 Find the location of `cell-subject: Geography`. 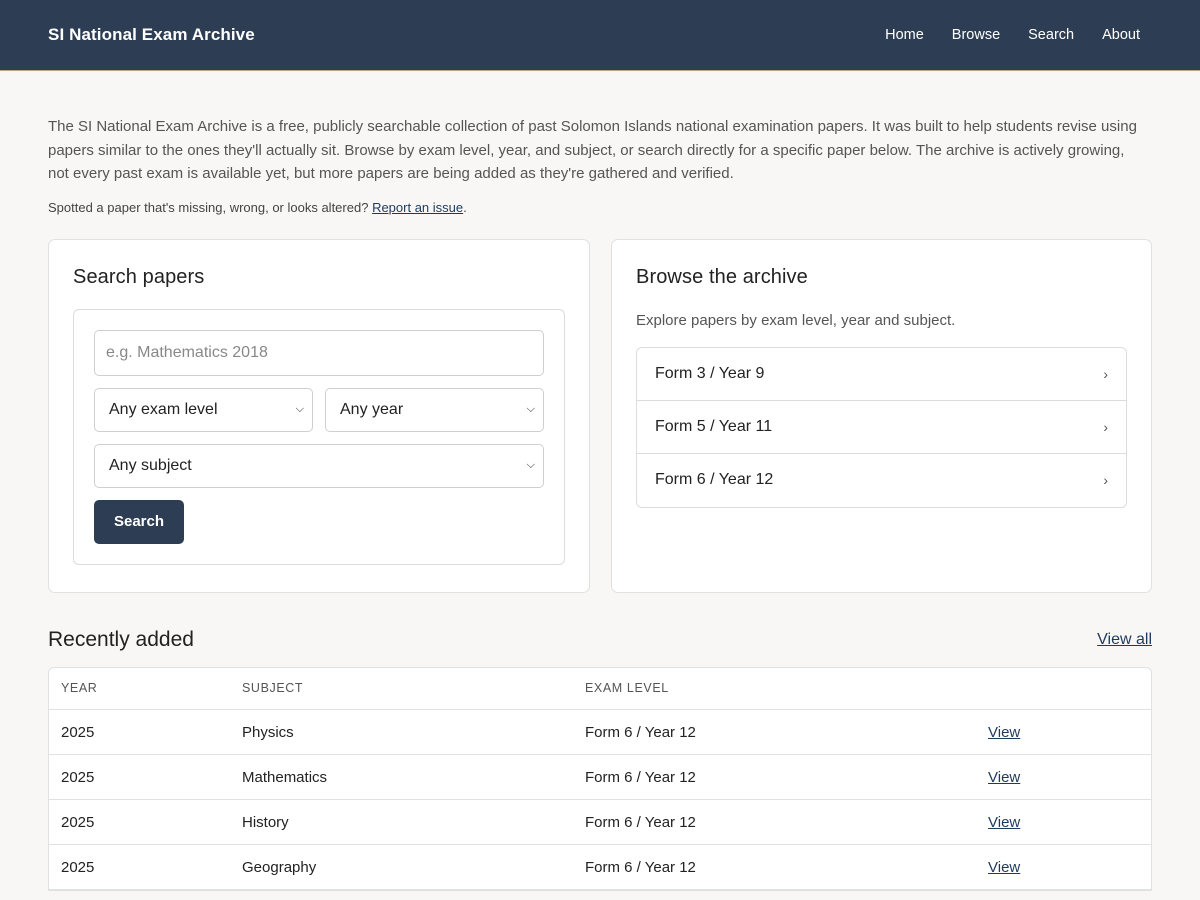

cell-subject: Geography is located at coordinates (401, 867).